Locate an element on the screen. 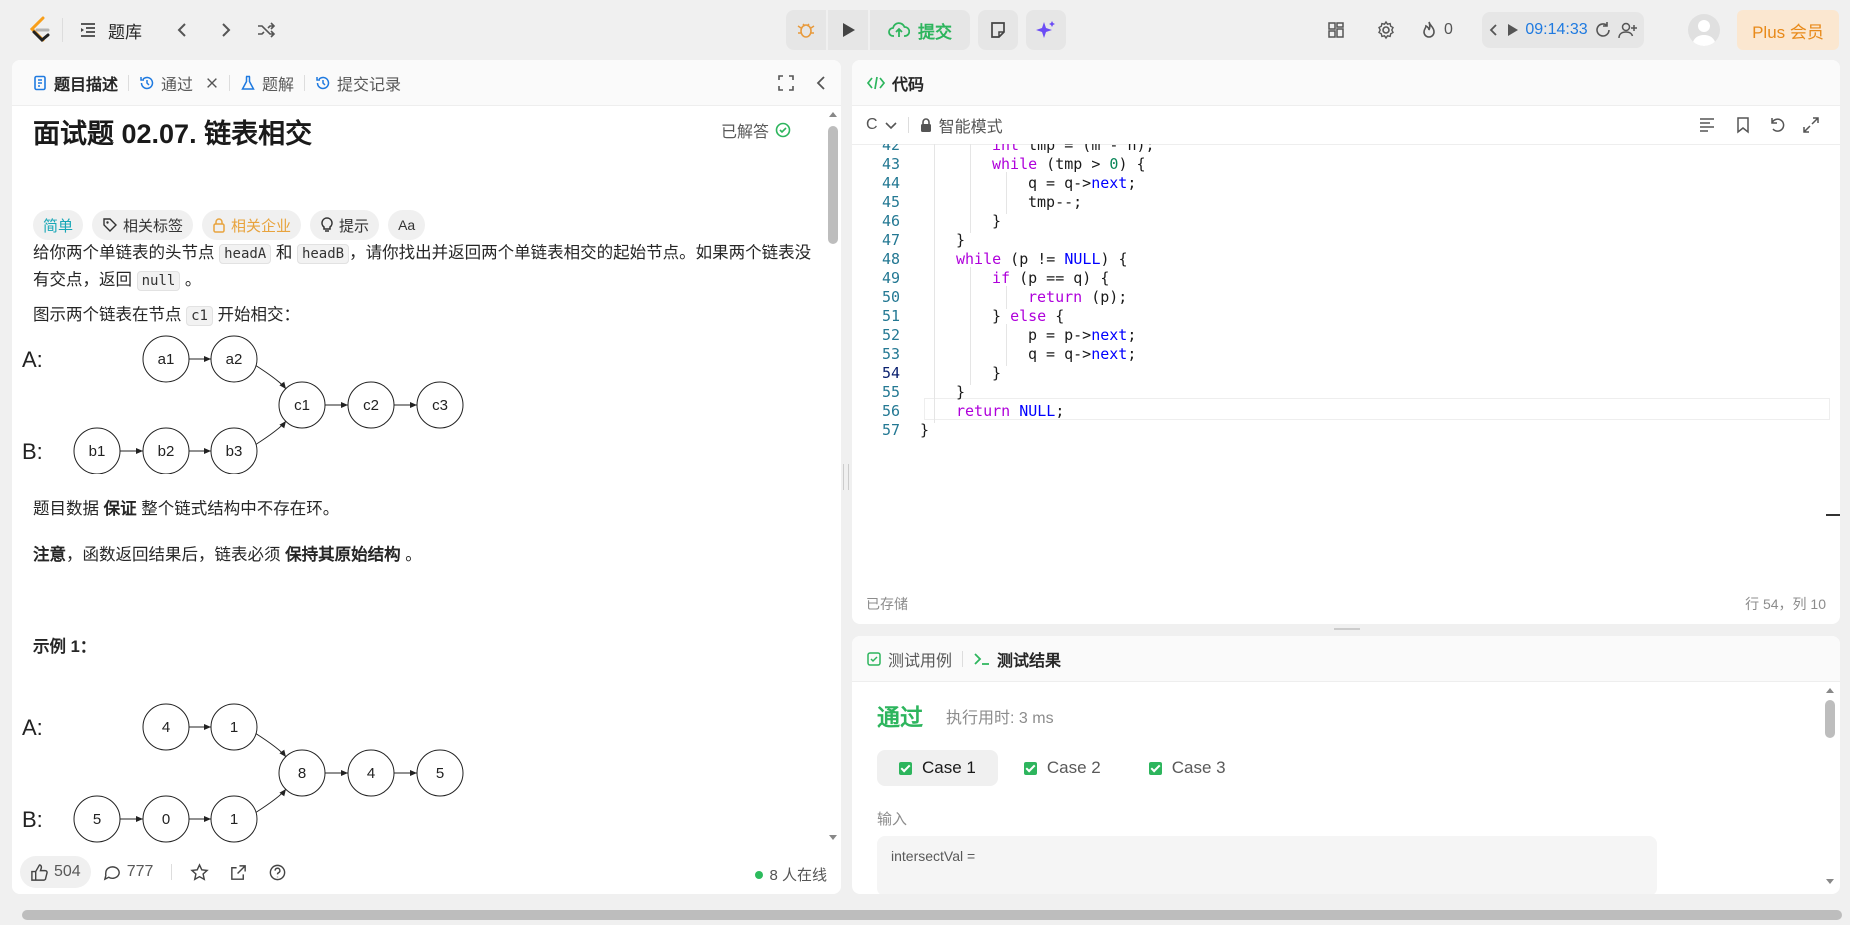  list-icon is located at coordinates (88, 30).